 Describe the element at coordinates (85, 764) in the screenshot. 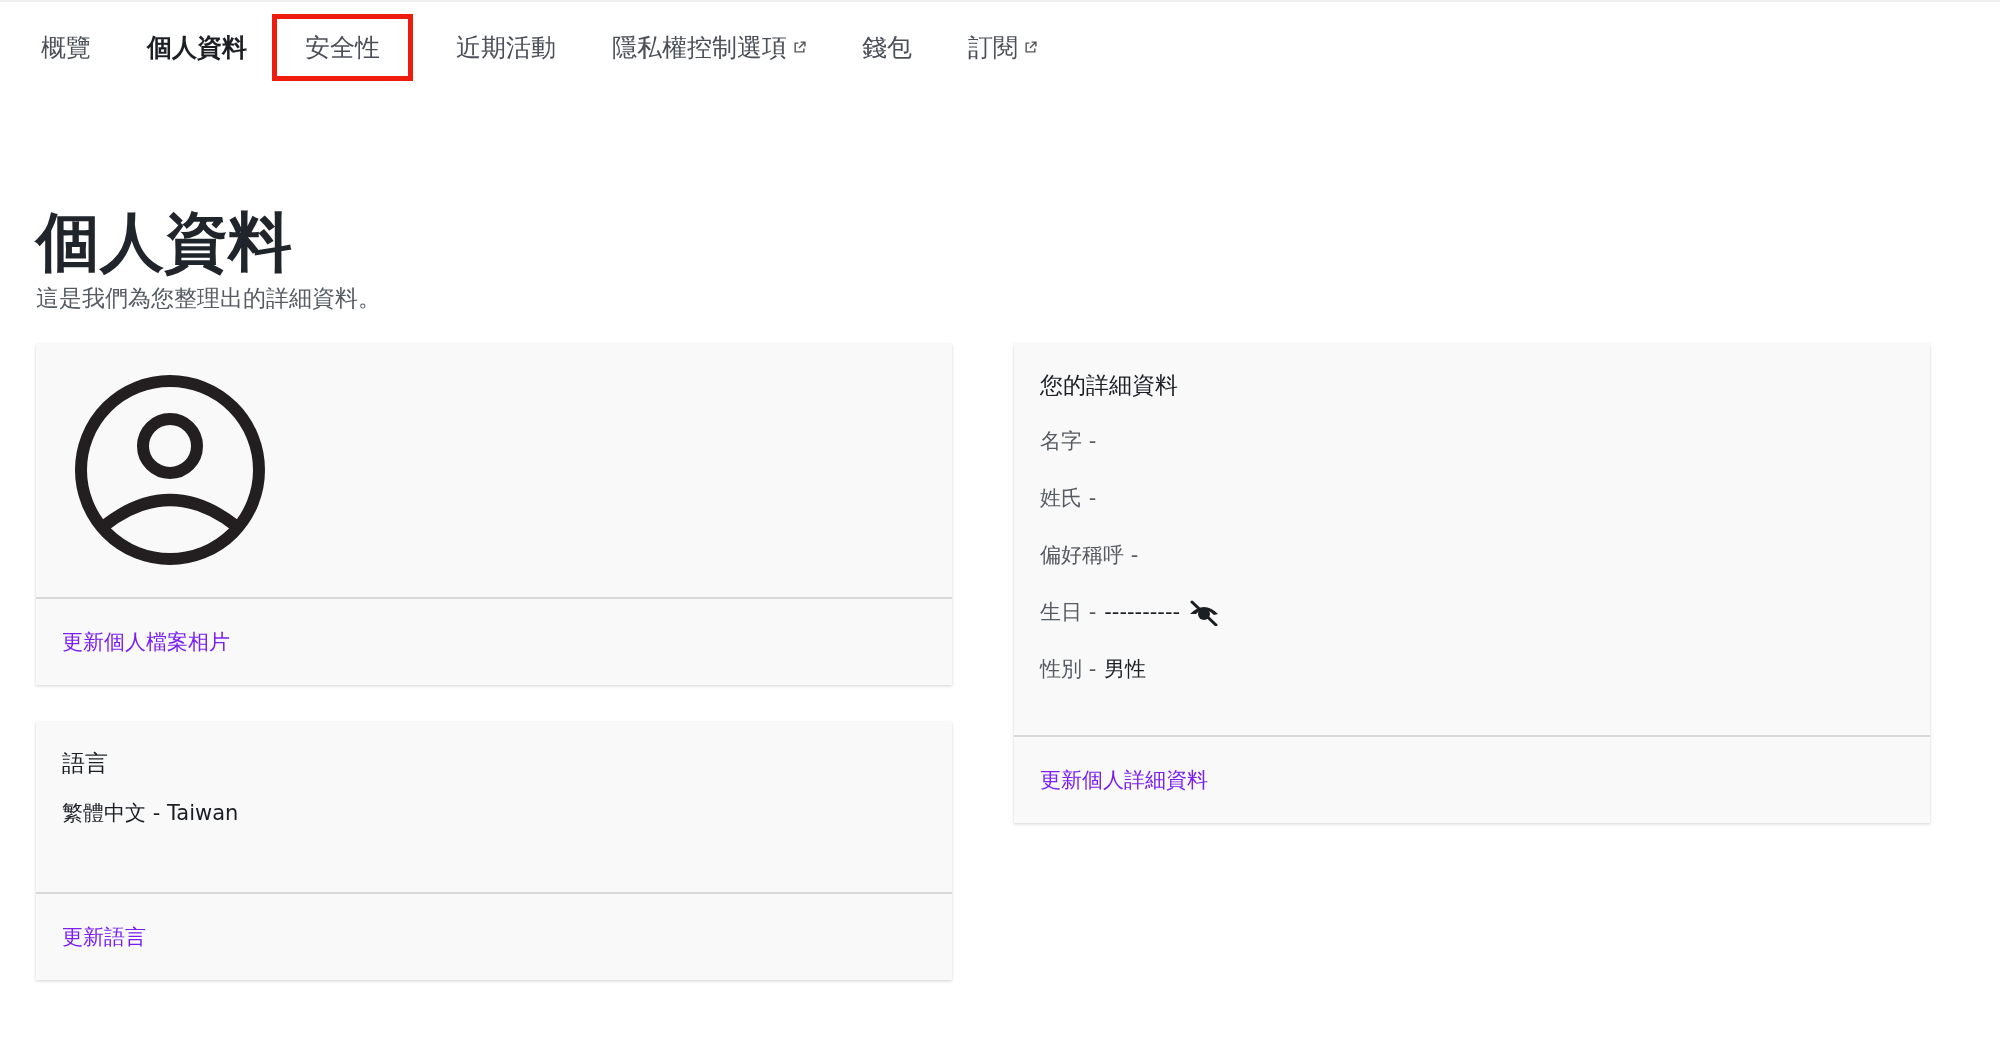

I see `card-title: 語言` at that location.